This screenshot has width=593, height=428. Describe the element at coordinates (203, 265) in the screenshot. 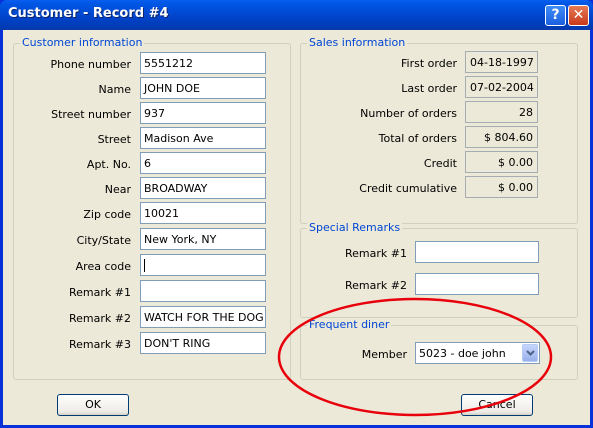

I see `area-code-field` at that location.